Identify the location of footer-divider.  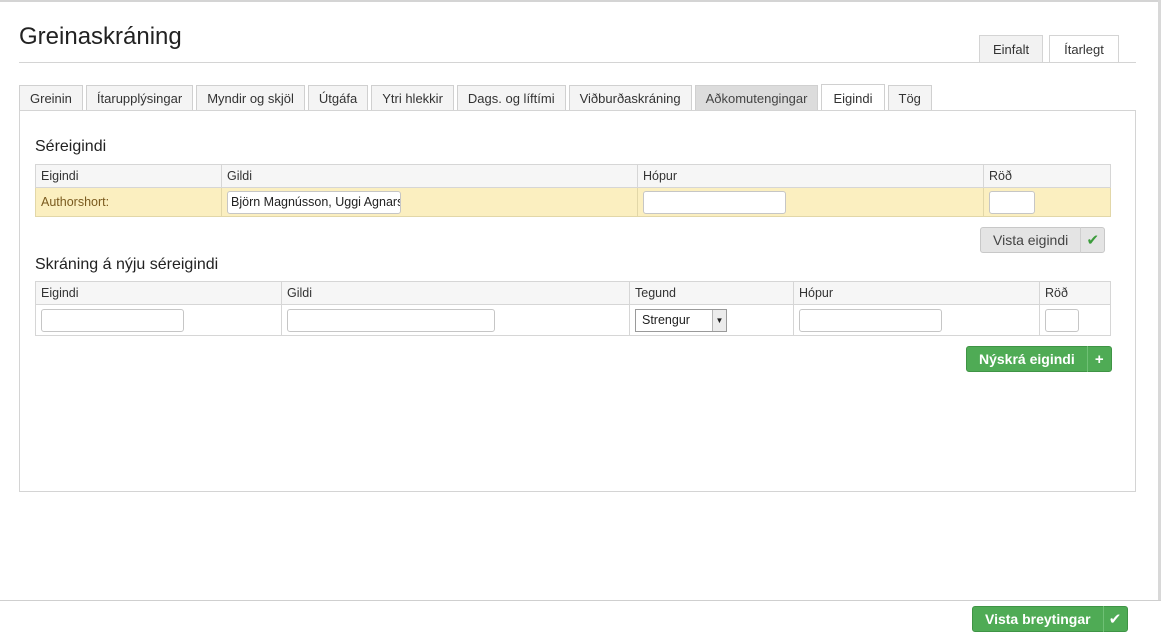
(580, 600).